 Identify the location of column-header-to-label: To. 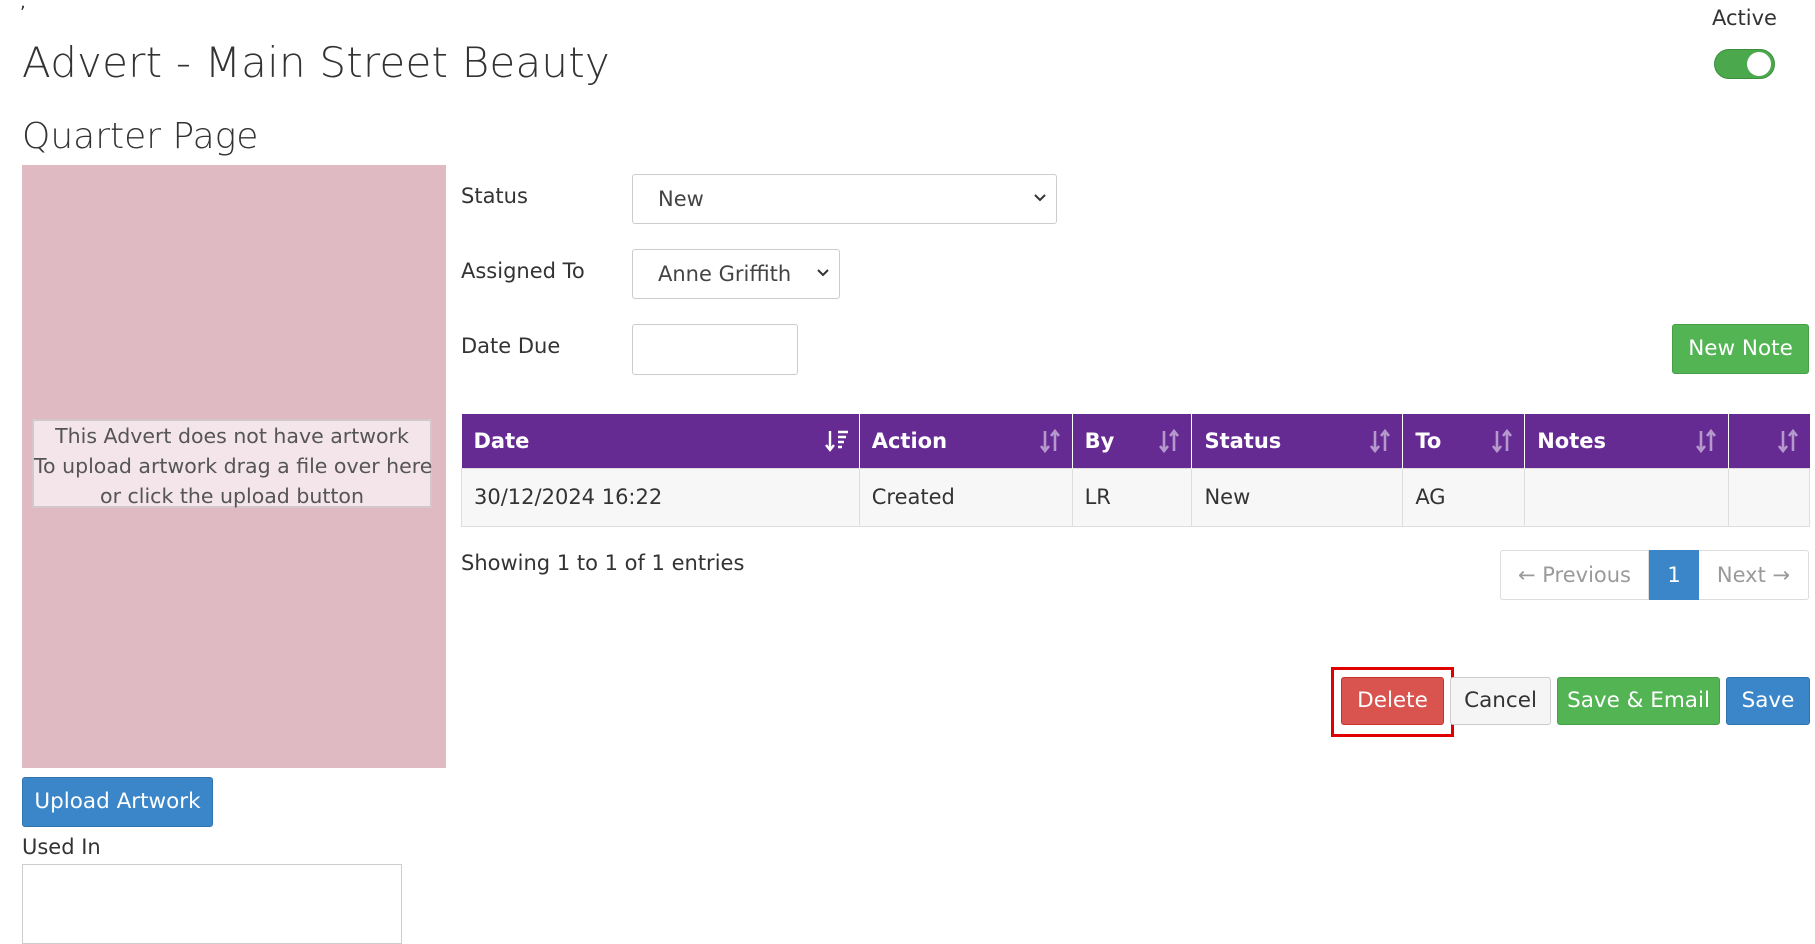
(1428, 440).